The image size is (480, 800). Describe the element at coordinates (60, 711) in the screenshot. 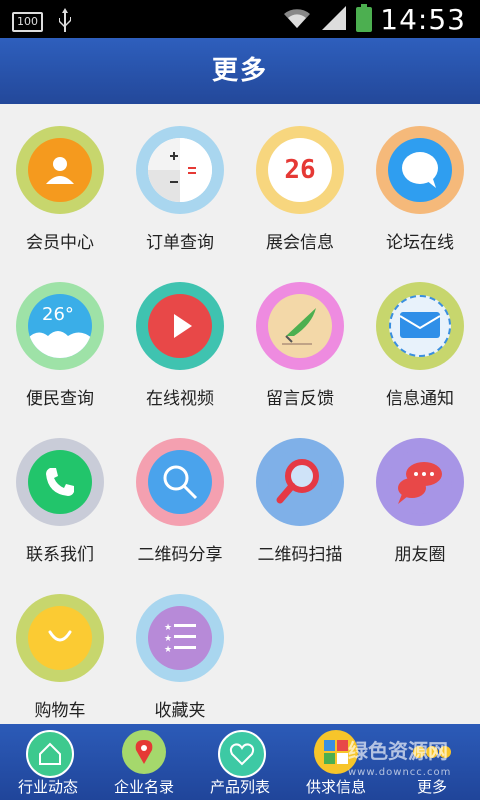

I see `grid-item-label: 购物车` at that location.